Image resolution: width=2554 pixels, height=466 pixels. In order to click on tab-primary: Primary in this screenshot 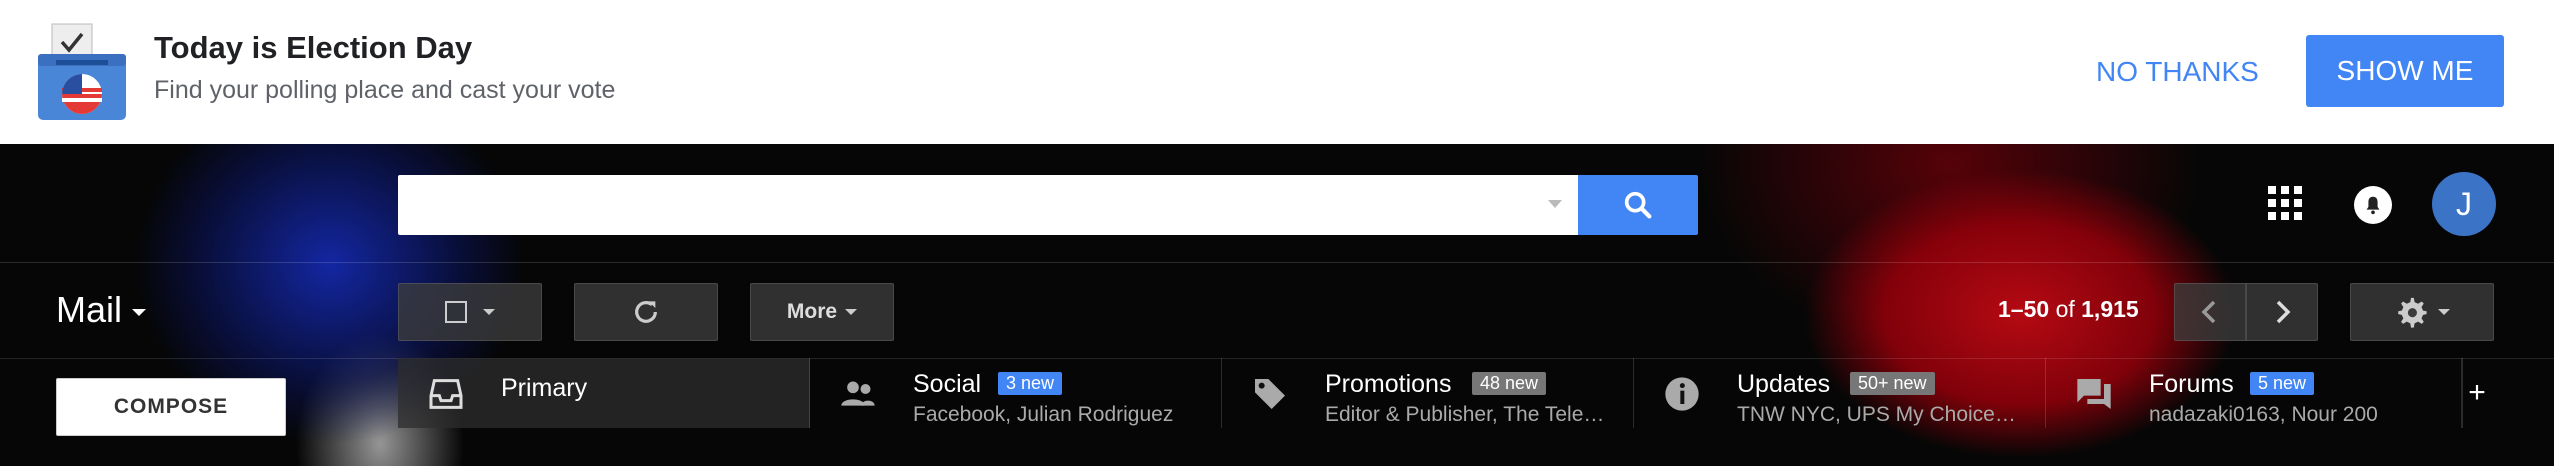, I will do `click(604, 393)`.